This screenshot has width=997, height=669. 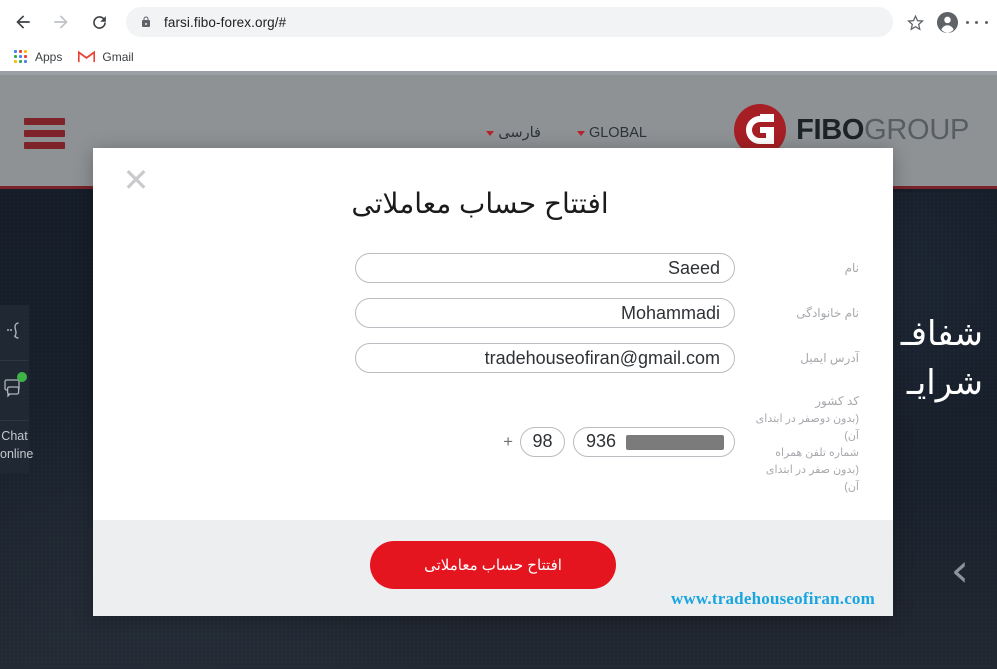 I want to click on bookmarks-bar: Apps Gmail, so click(x=498, y=56).